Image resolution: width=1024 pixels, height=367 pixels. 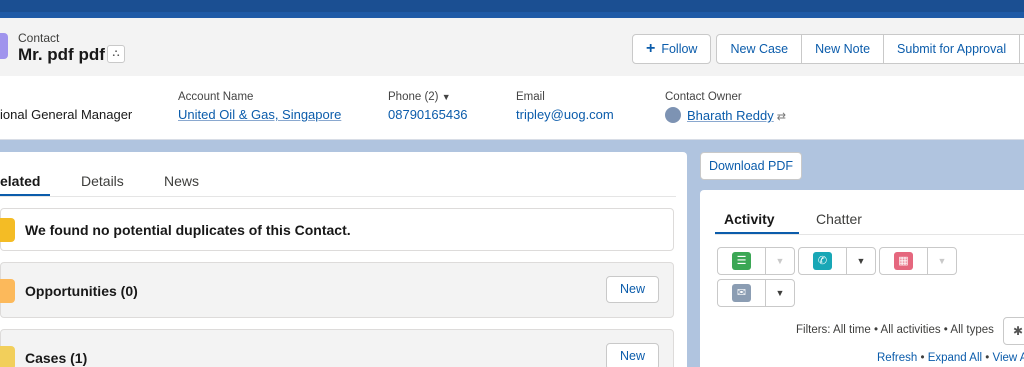 I want to click on activity-links: Refresh • Expand All • View A, so click(x=950, y=358).